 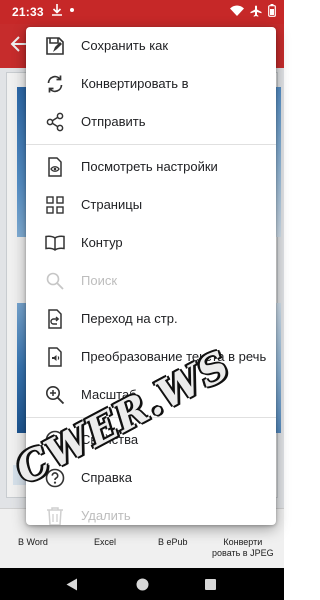 What do you see at coordinates (151, 281) in the screenshot?
I see `menu-item-search: Поиск` at bounding box center [151, 281].